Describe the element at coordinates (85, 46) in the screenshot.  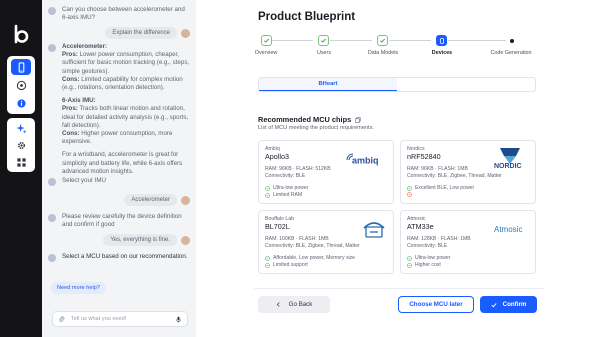
I see `accelerometer-heading: Accelerometer:` at that location.